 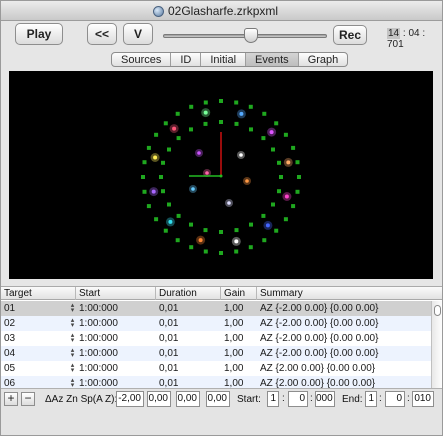 What do you see at coordinates (436, 345) in the screenshot?
I see `table-scrollbar` at bounding box center [436, 345].